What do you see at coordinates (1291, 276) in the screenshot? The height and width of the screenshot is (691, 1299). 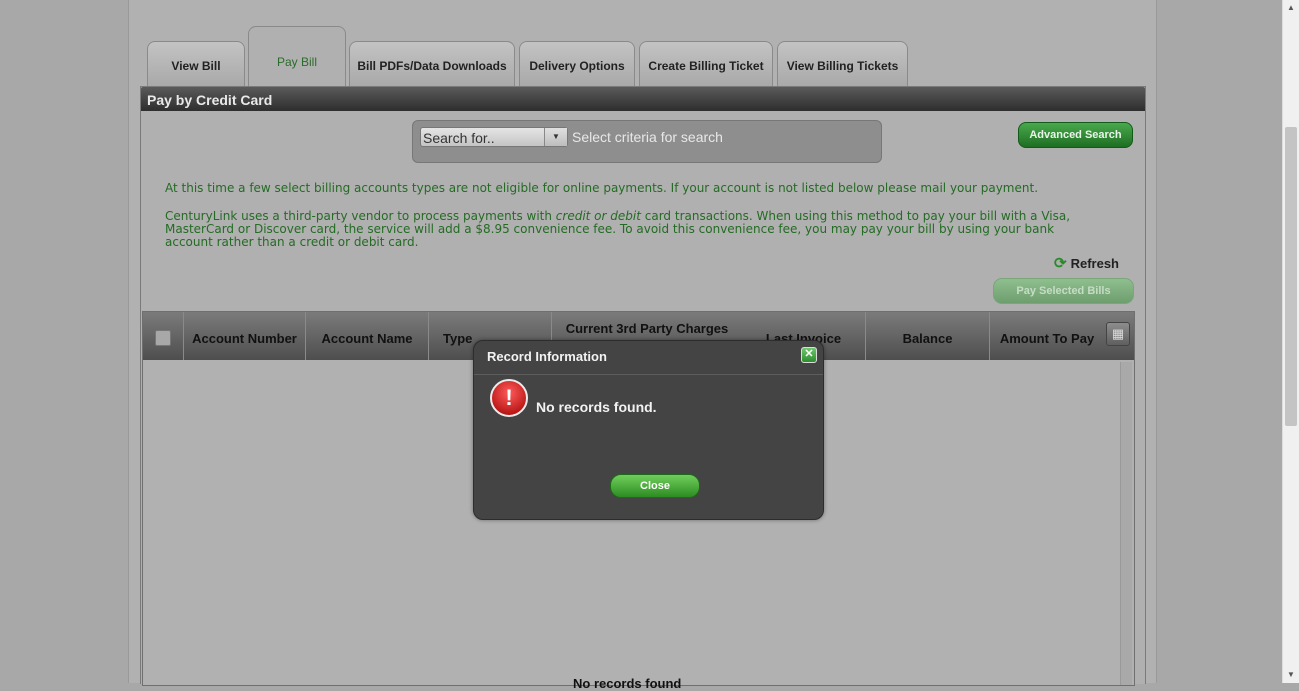 I see `scrollbar-thumb` at bounding box center [1291, 276].